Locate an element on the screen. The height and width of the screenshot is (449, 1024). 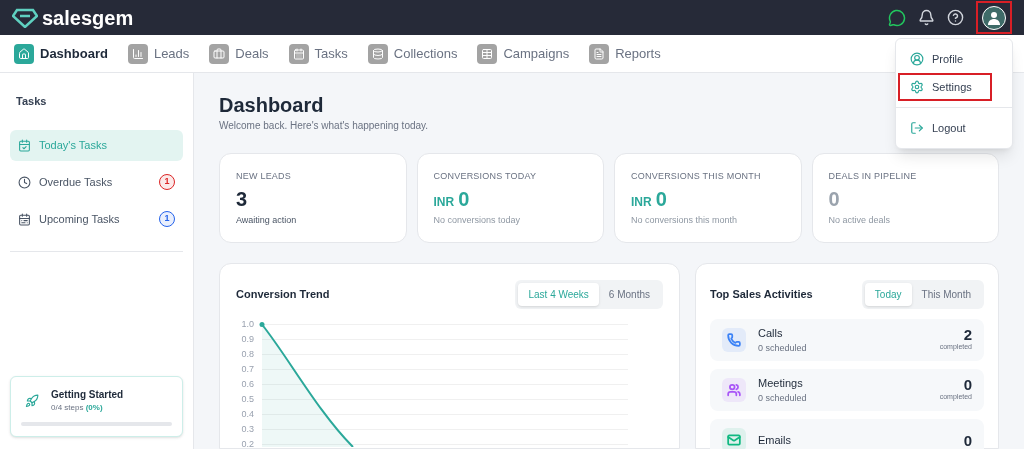
period-tab: Today is located at coordinates (888, 294).